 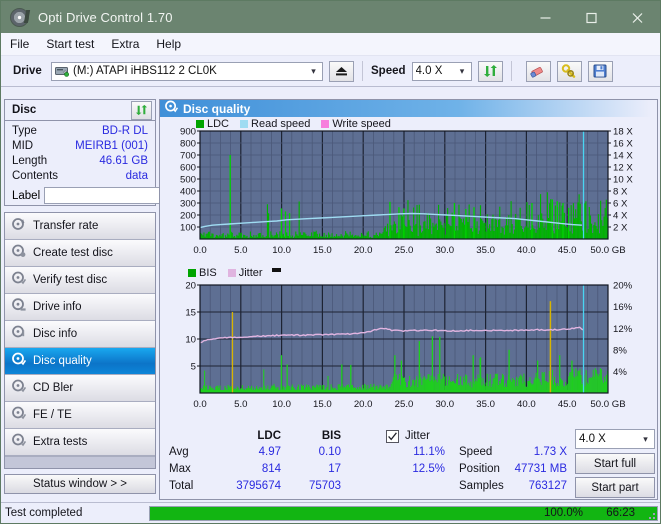 I want to click on test-speed-select: 4.0 X ▾, so click(x=615, y=439).